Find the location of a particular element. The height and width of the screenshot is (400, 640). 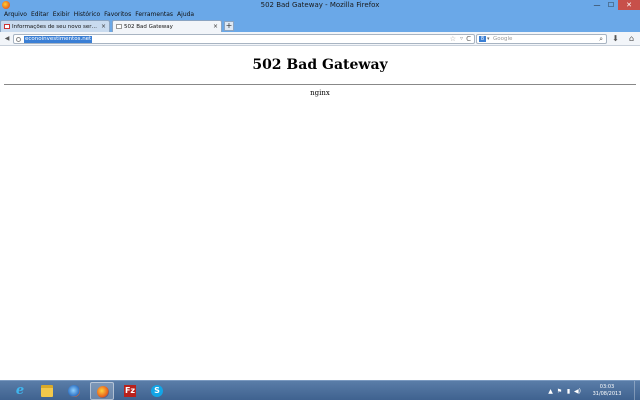

filezilla-icon: Fz is located at coordinates (130, 391).